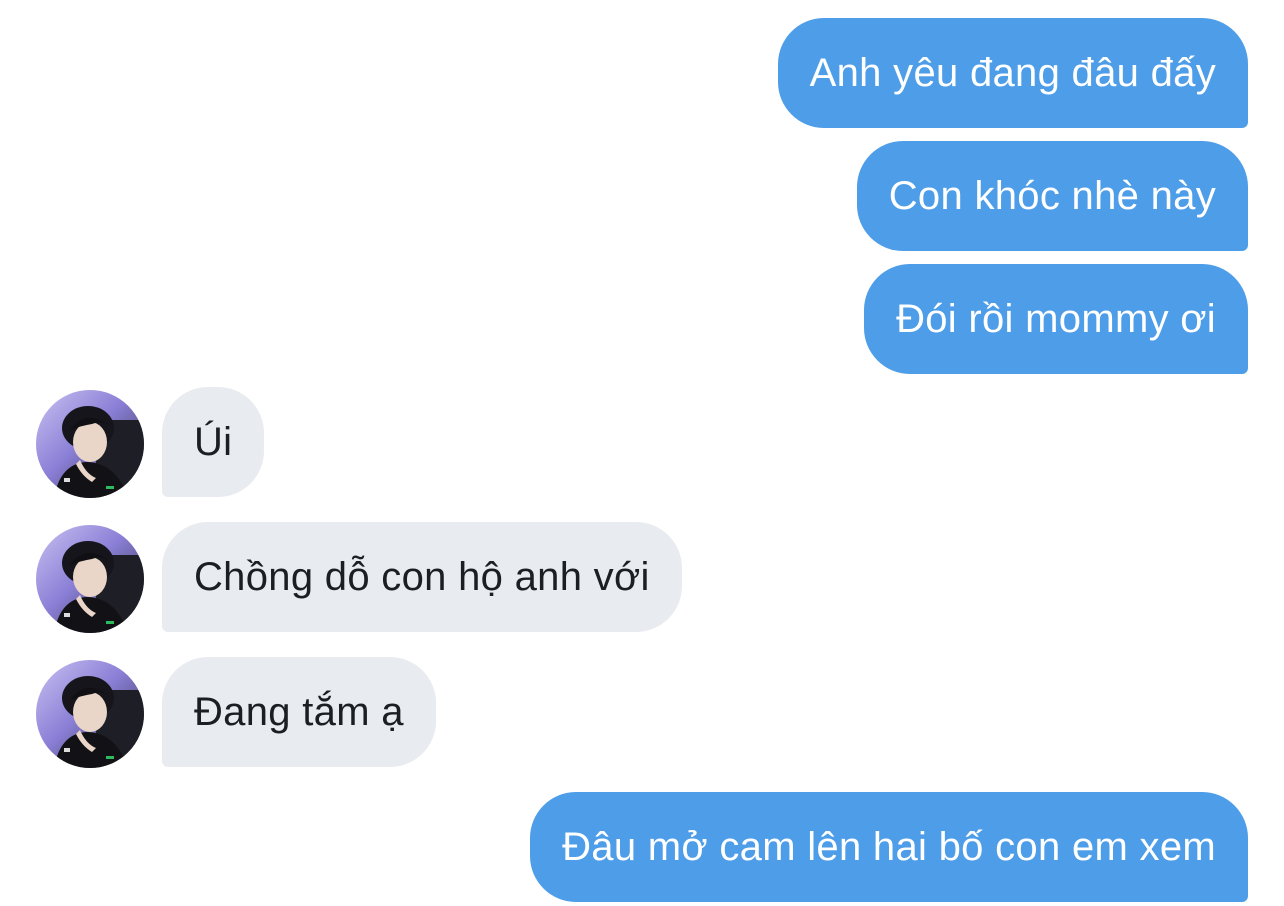 This screenshot has height=906, width=1284. I want to click on message-text: Úi, so click(213, 441).